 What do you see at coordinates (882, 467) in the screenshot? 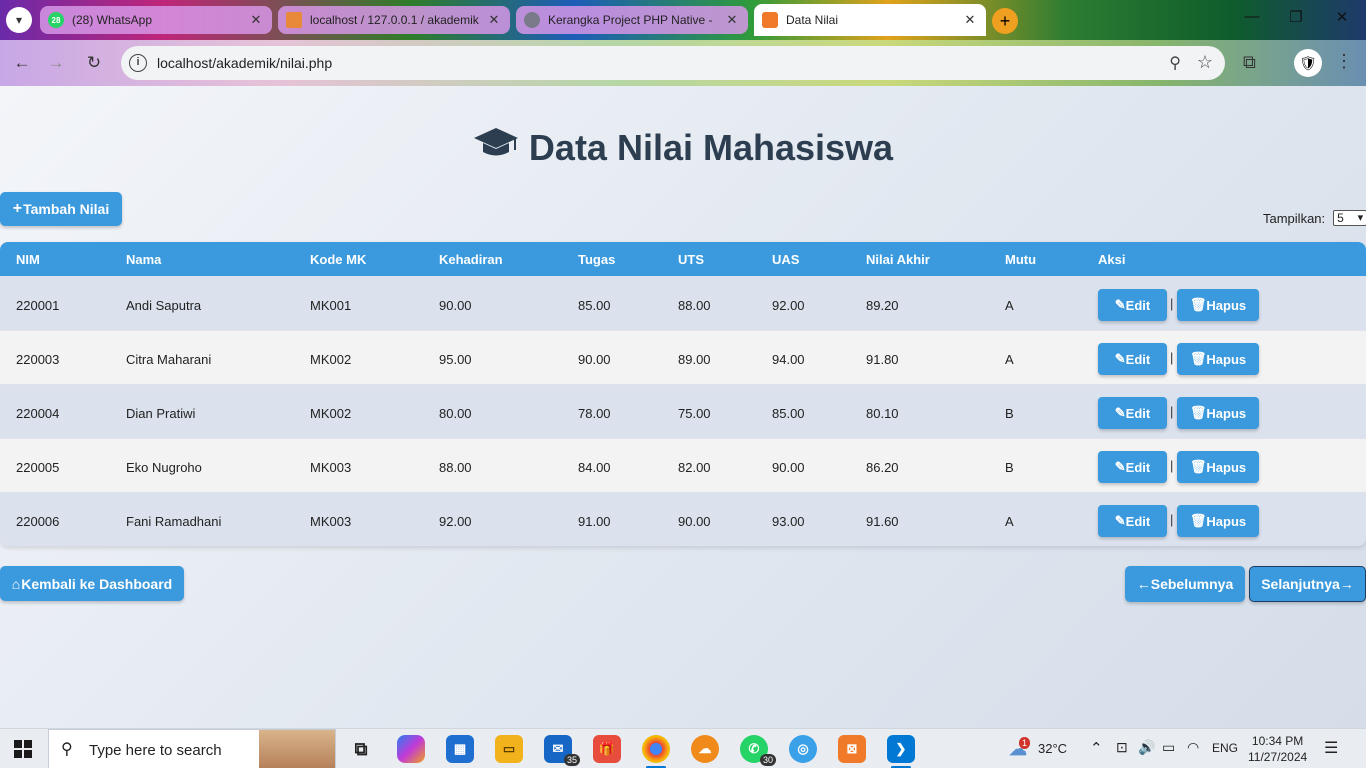
I see `cell-nilai-akhir: 86.20` at bounding box center [882, 467].